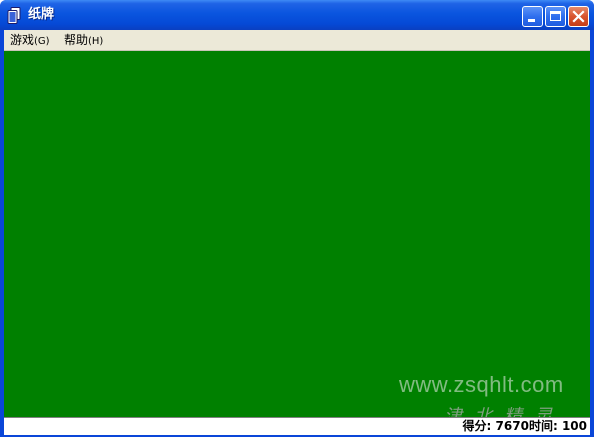 The height and width of the screenshot is (437, 594). I want to click on window-title: 纸牌, so click(41, 14).